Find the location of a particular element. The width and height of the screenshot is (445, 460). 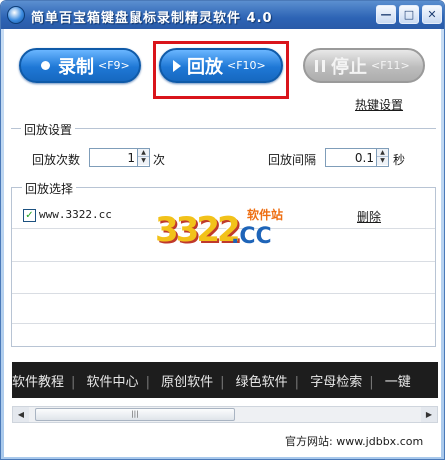

item-checkbox: ✓ is located at coordinates (29, 215).